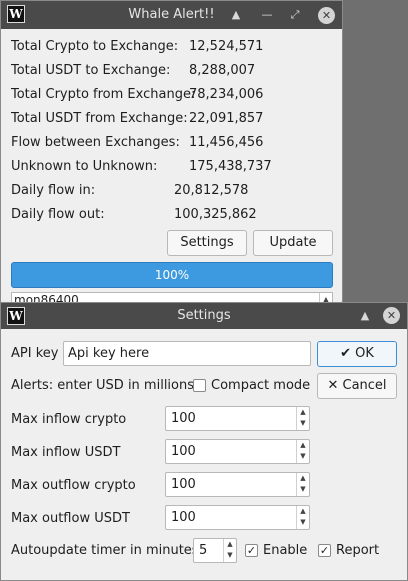 This screenshot has height=581, width=408. What do you see at coordinates (203, 550) in the screenshot?
I see `spin-value: 5` at bounding box center [203, 550].